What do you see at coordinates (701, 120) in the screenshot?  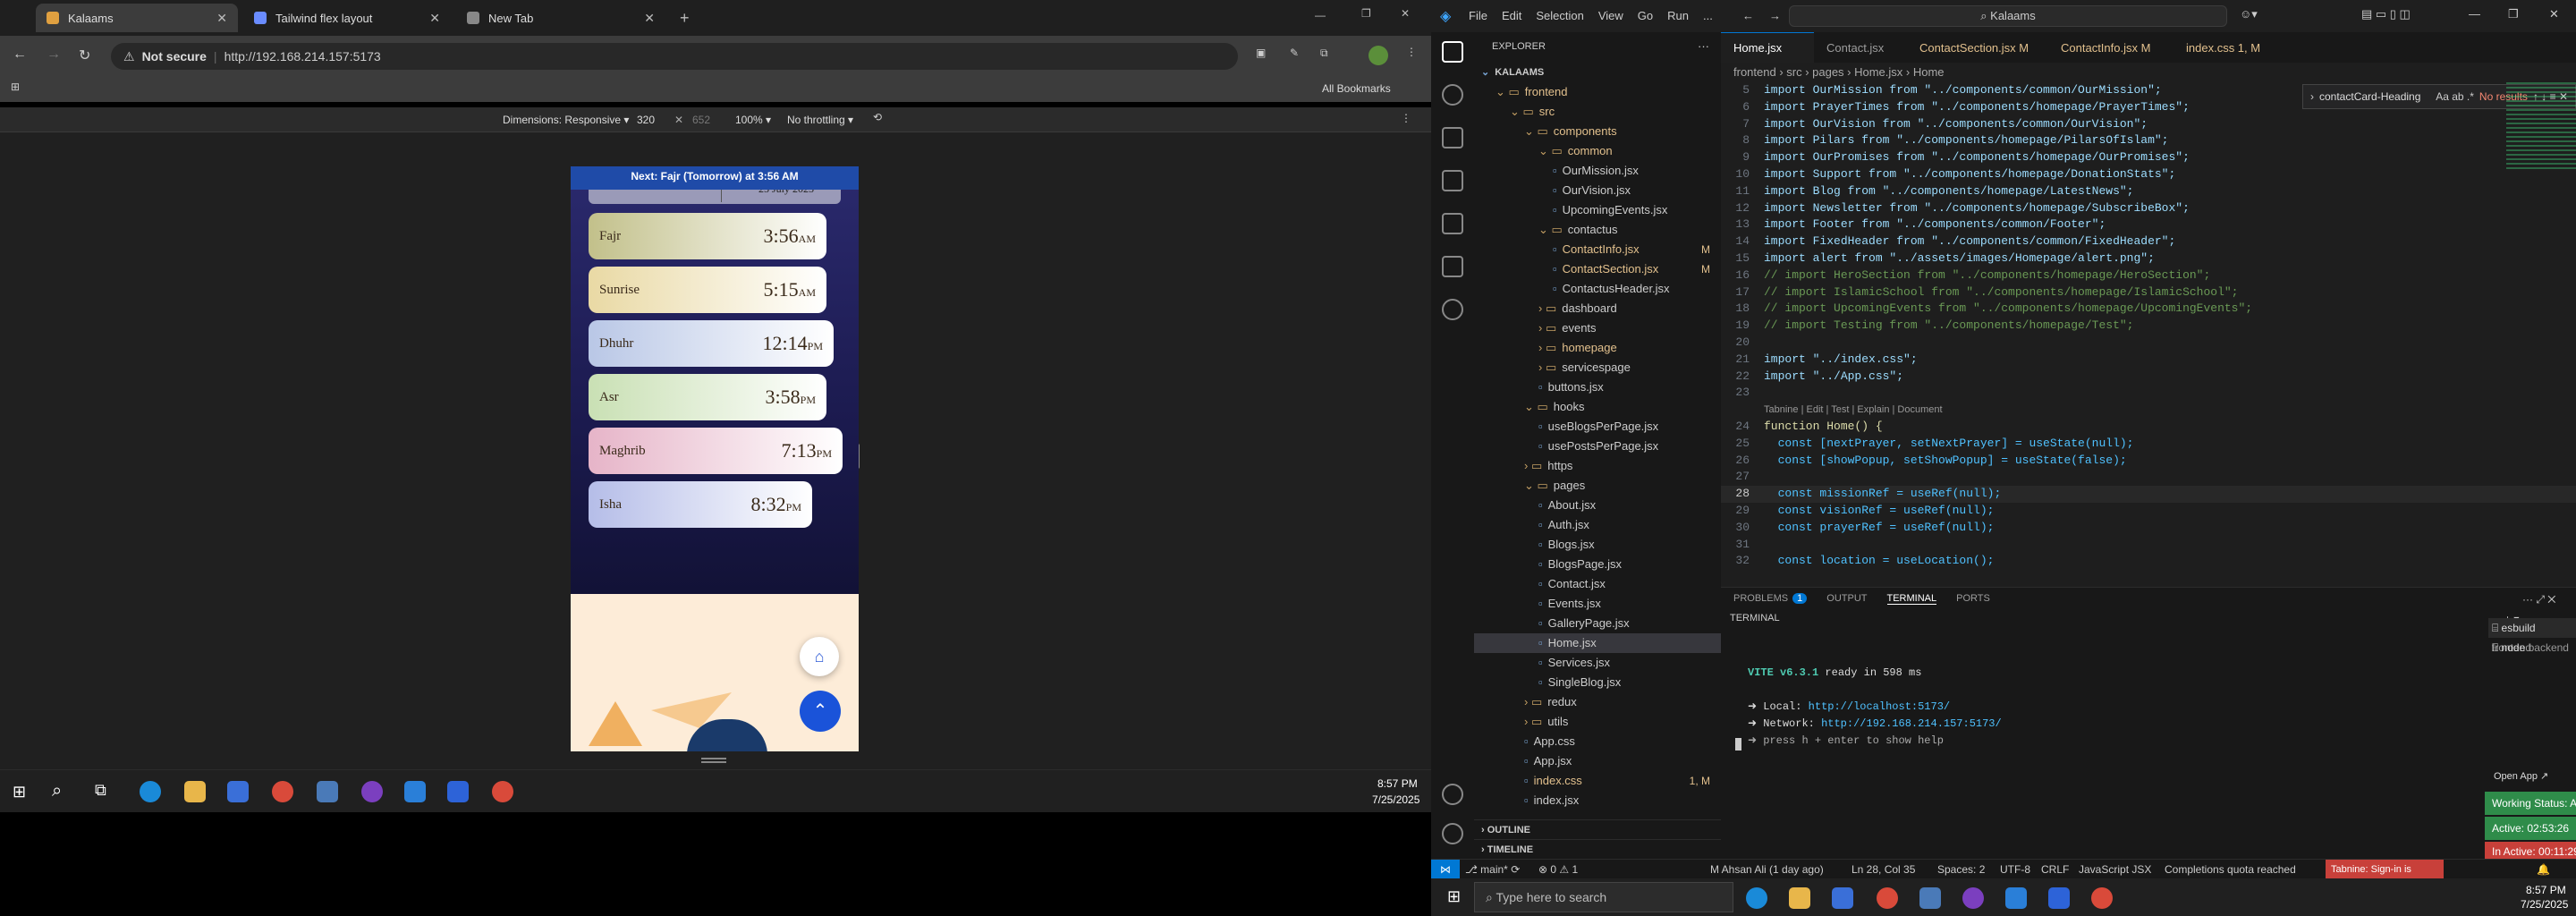 I see `height-input: 652` at bounding box center [701, 120].